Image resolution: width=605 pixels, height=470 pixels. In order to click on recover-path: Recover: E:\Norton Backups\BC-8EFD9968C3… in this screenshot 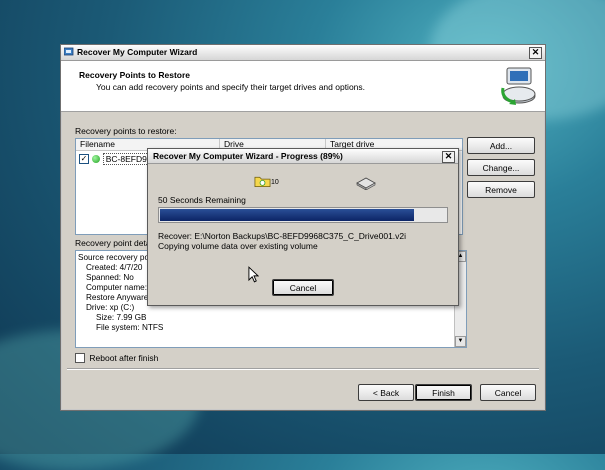, I will do `click(282, 236)`.